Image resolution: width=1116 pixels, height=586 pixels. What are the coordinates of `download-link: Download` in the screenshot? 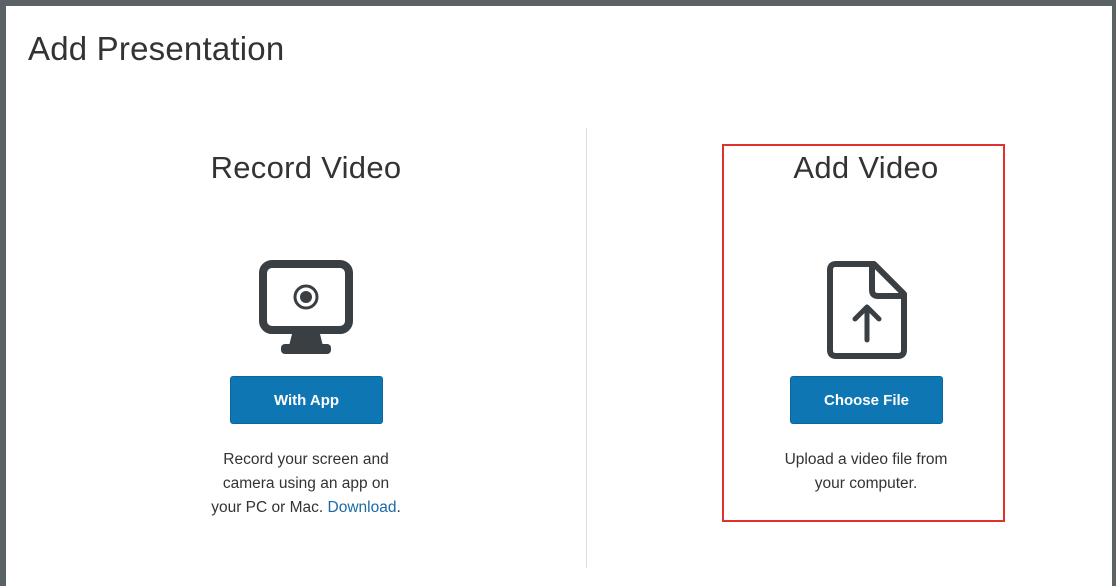 It's located at (362, 507).